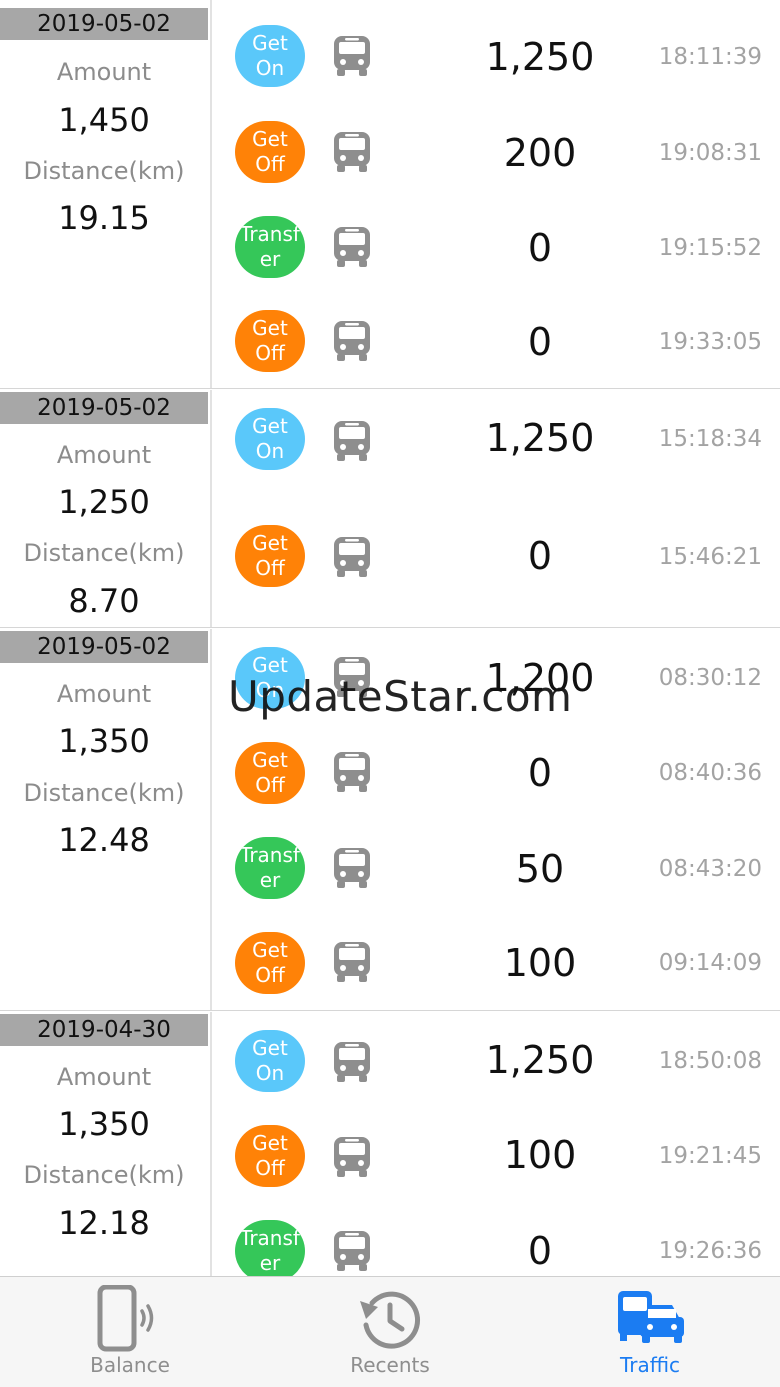  What do you see at coordinates (710, 439) in the screenshot?
I see `trip-time: 15:18:34` at bounding box center [710, 439].